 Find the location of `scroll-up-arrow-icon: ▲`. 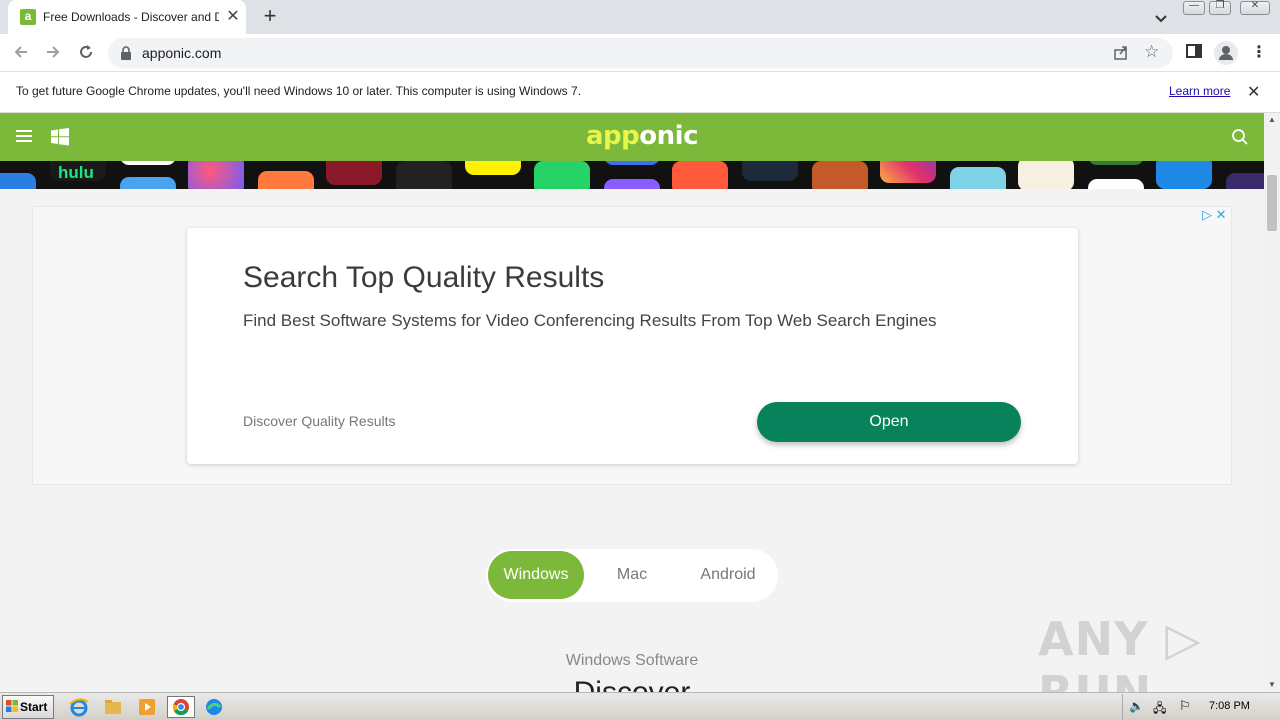

scroll-up-arrow-icon: ▲ is located at coordinates (1272, 120).